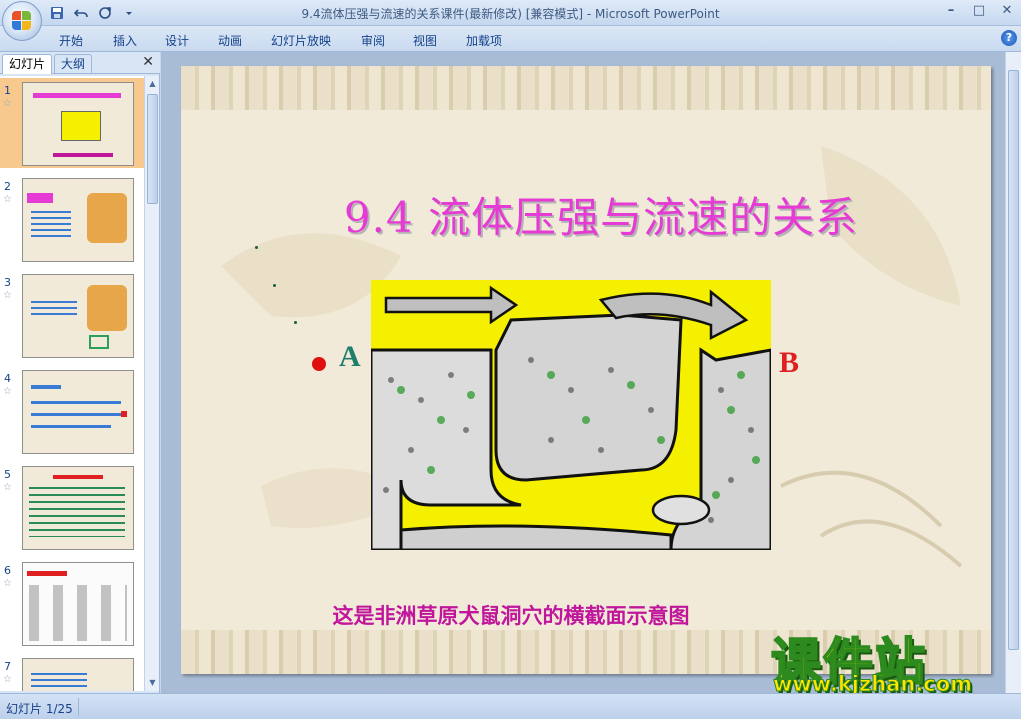 Image resolution: width=1021 pixels, height=719 pixels. What do you see at coordinates (152, 683) in the screenshot?
I see `scroll-down-icon: ▼` at bounding box center [152, 683].